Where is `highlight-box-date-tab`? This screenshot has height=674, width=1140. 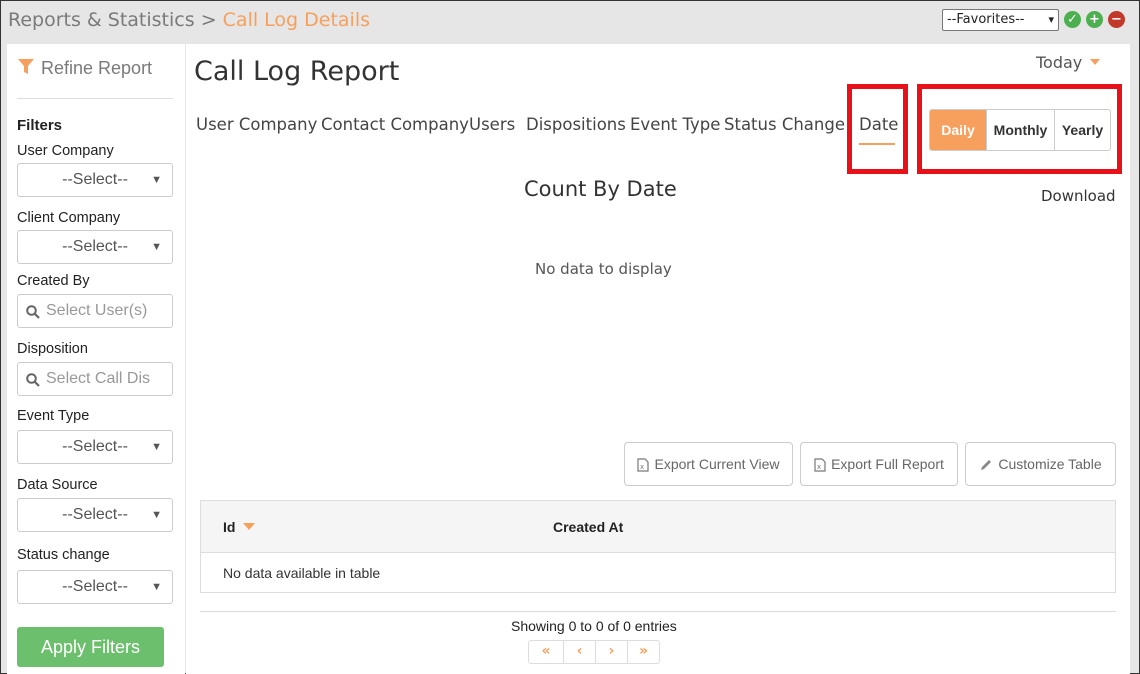 highlight-box-date-tab is located at coordinates (877, 129).